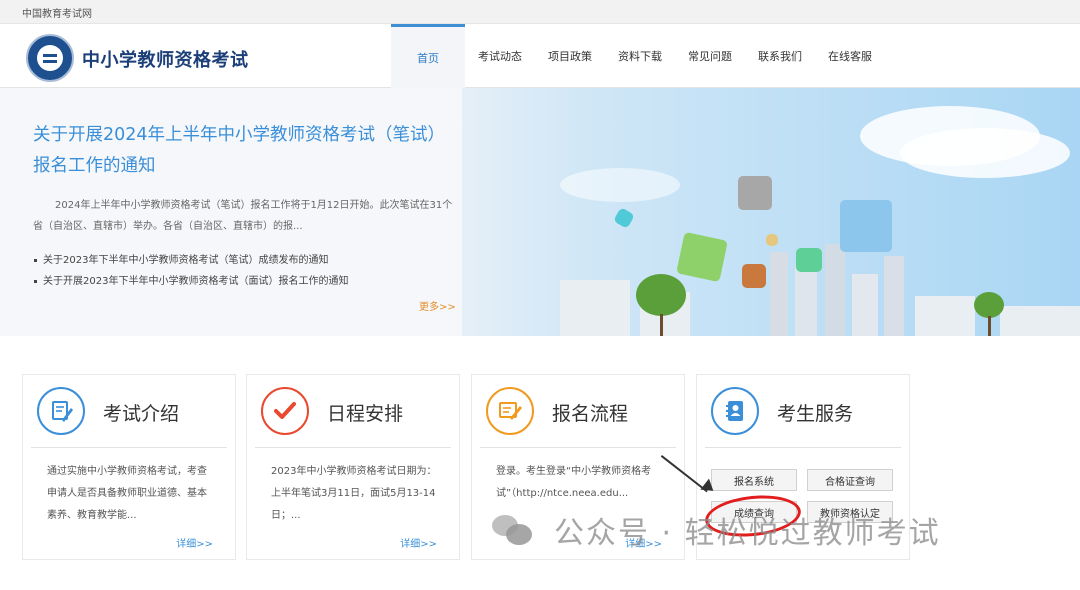  I want to click on card-title: 日程安排, so click(365, 412).